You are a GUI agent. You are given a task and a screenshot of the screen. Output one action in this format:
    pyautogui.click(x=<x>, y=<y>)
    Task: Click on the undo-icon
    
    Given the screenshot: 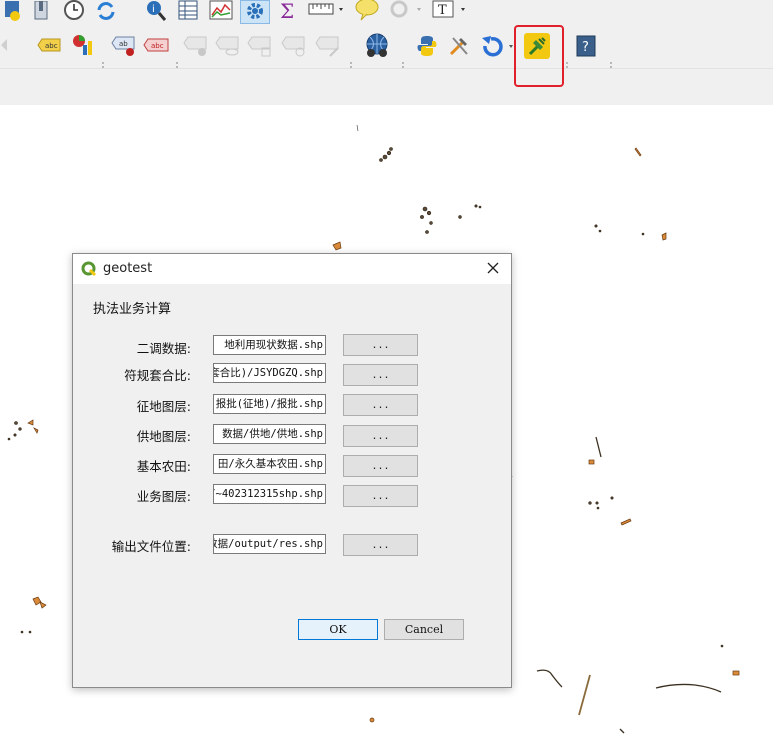 What is the action you would take?
    pyautogui.click(x=498, y=46)
    